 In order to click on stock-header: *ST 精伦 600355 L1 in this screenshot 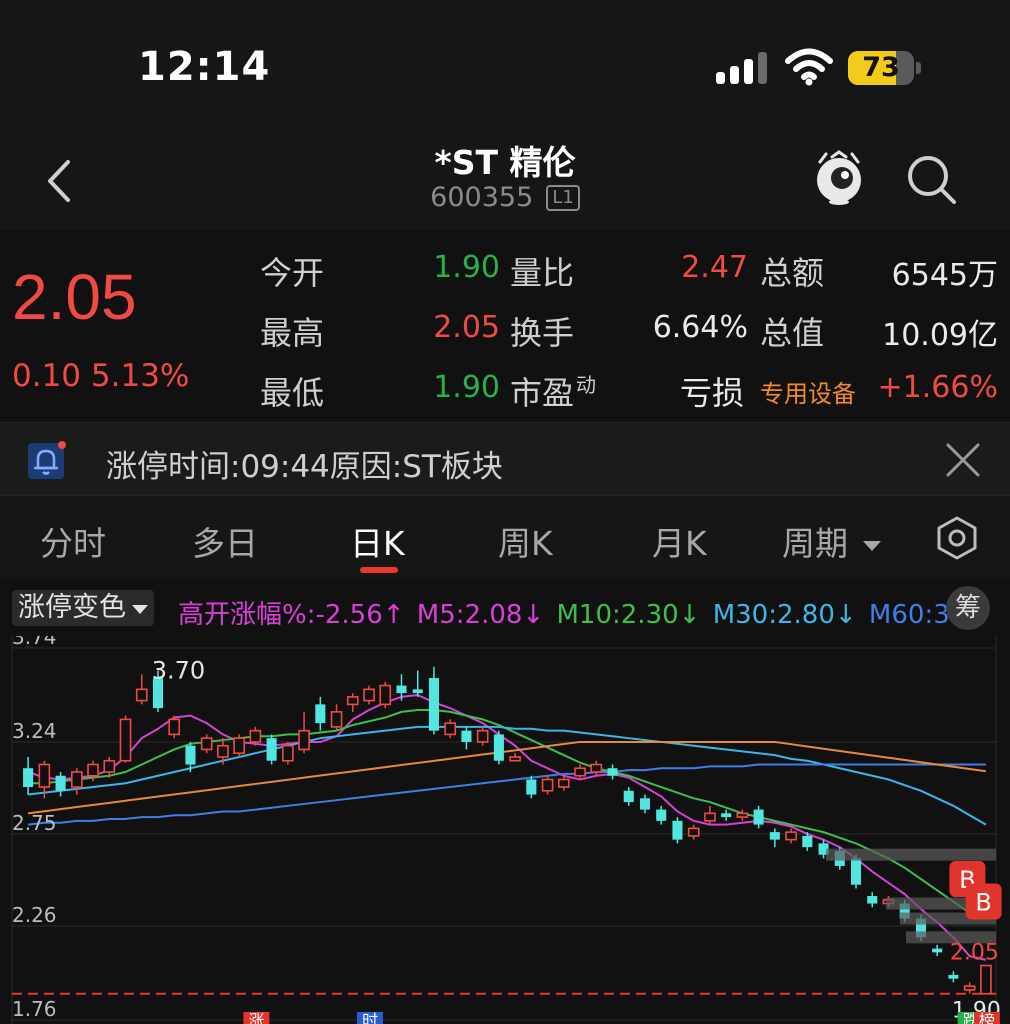, I will do `click(505, 175)`.